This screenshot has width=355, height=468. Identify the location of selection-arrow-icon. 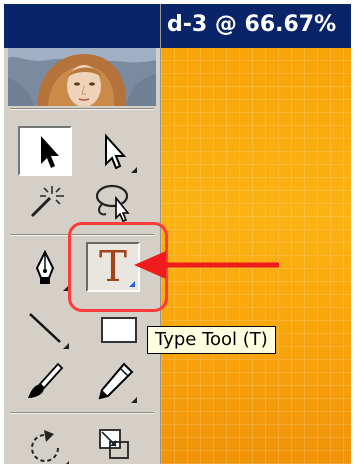
(45, 151).